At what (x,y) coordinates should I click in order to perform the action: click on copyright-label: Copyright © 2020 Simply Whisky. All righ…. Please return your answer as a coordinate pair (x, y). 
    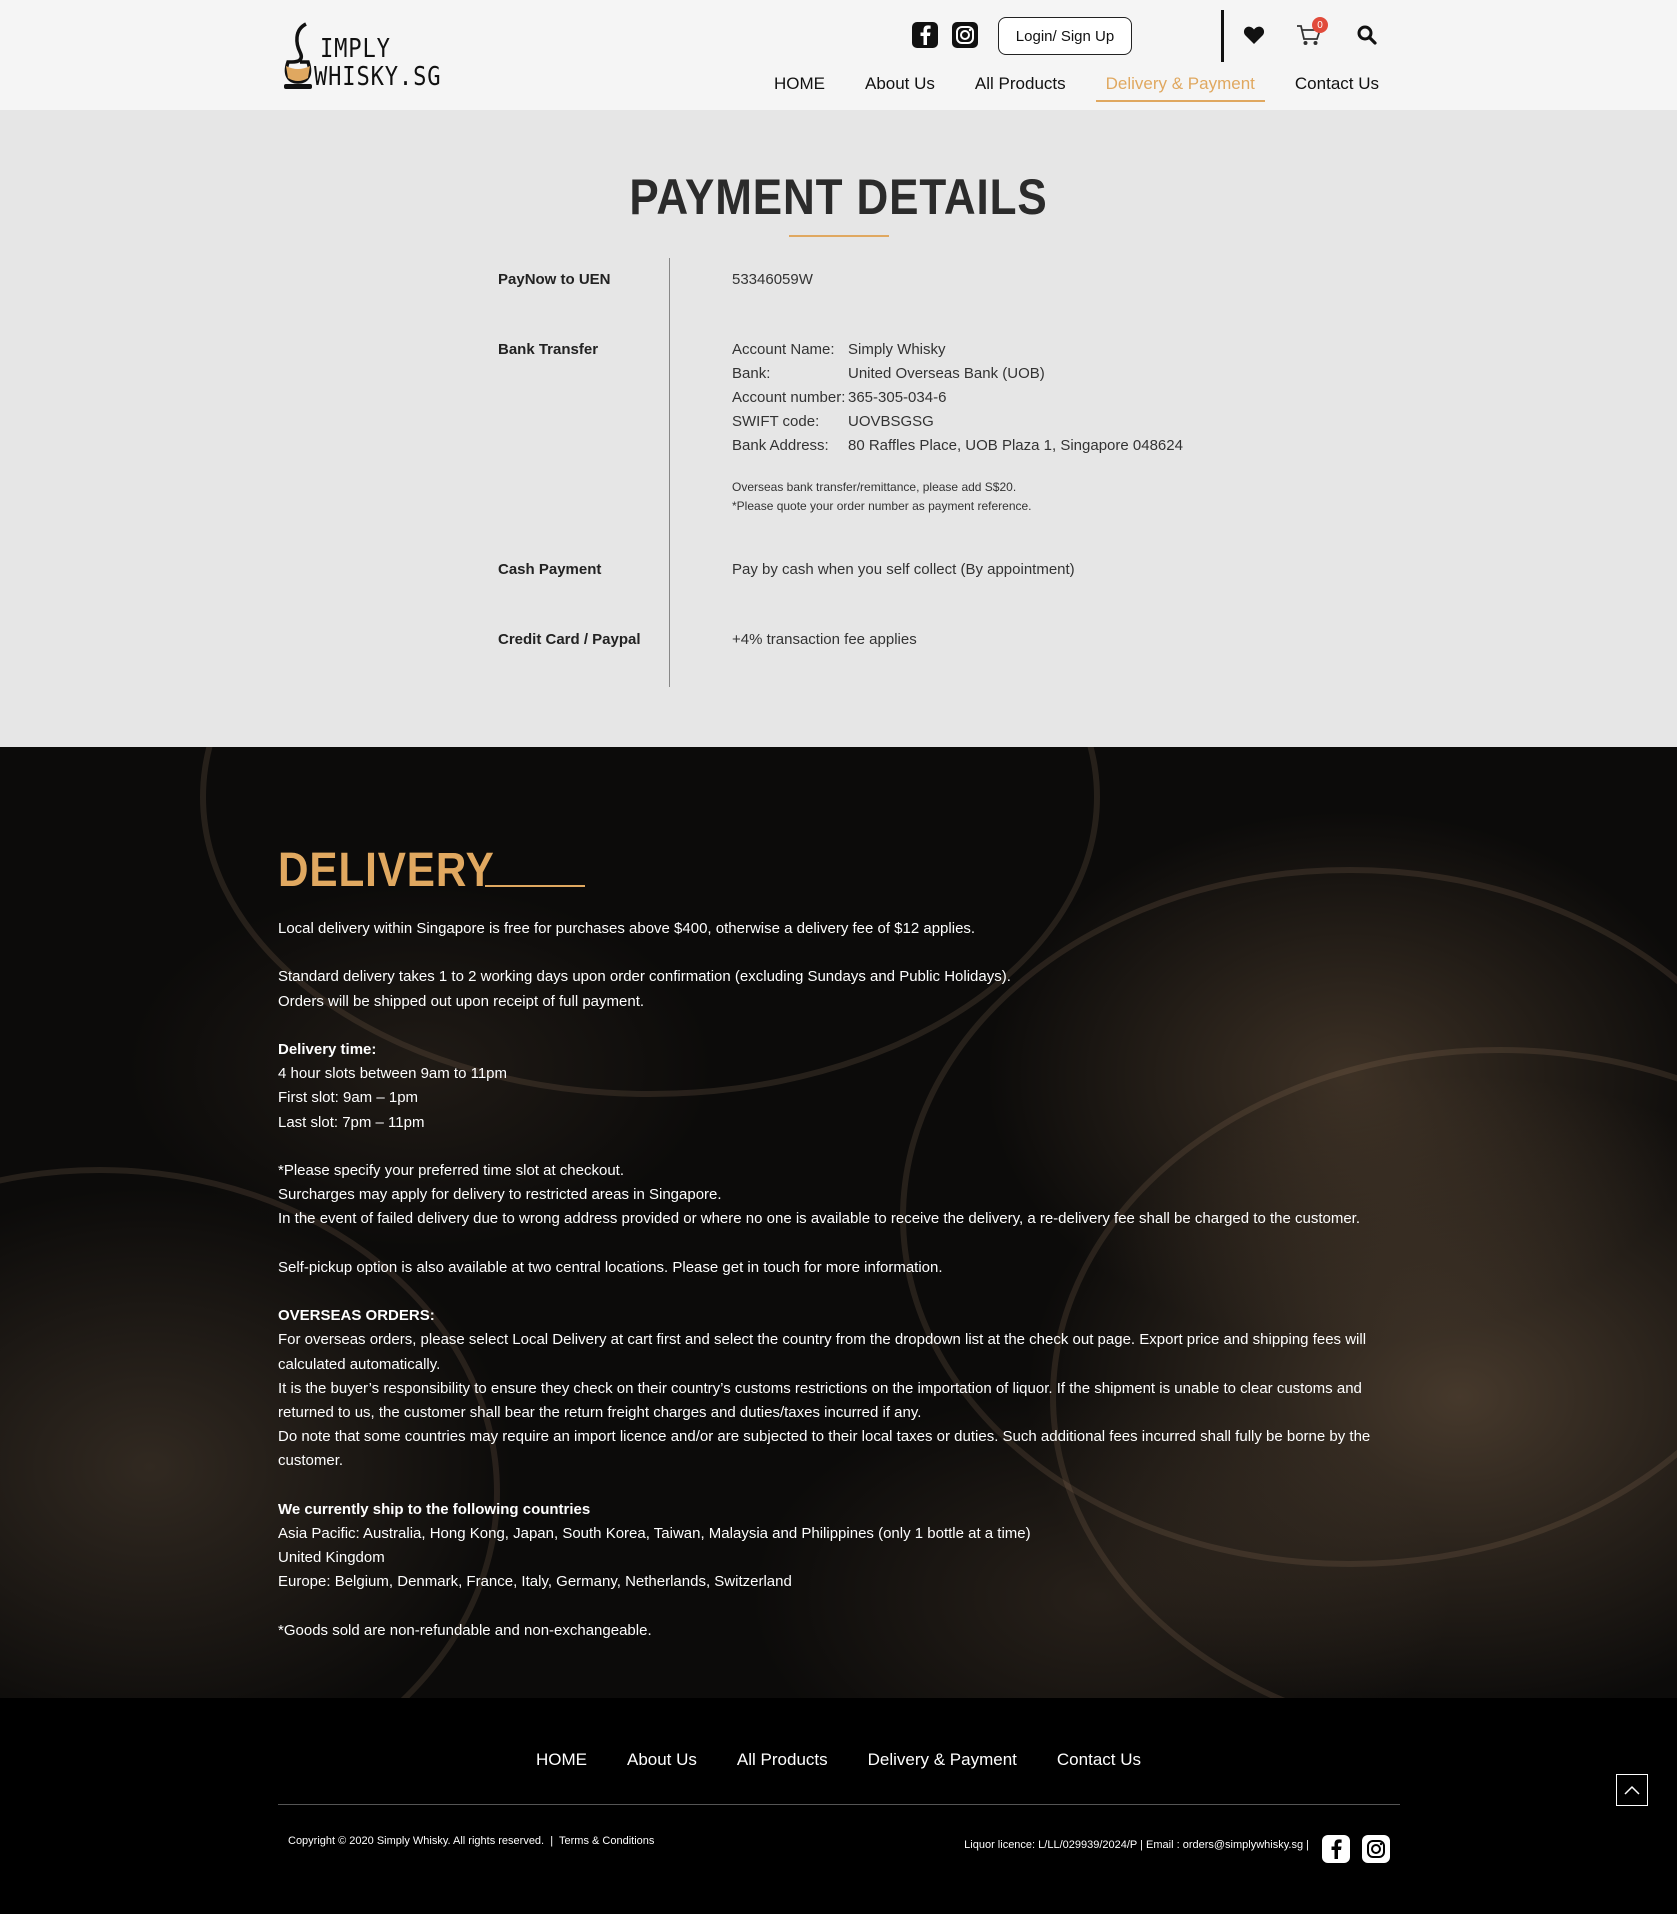
    Looking at the image, I should click on (416, 1841).